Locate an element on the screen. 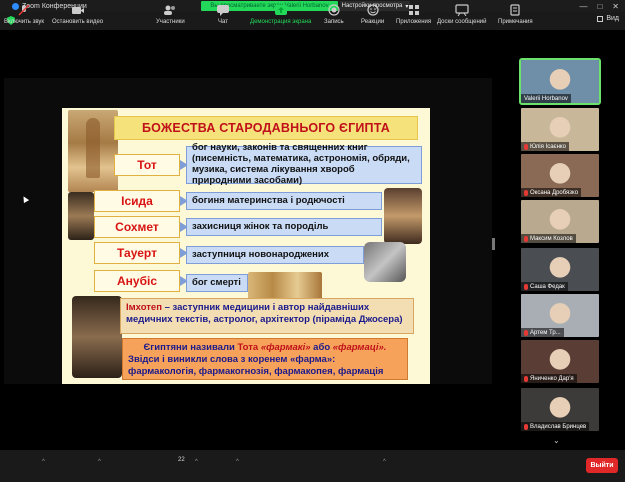 The height and width of the screenshot is (482, 625). chevron-down-icon: ⌄ is located at coordinates (556, 440).